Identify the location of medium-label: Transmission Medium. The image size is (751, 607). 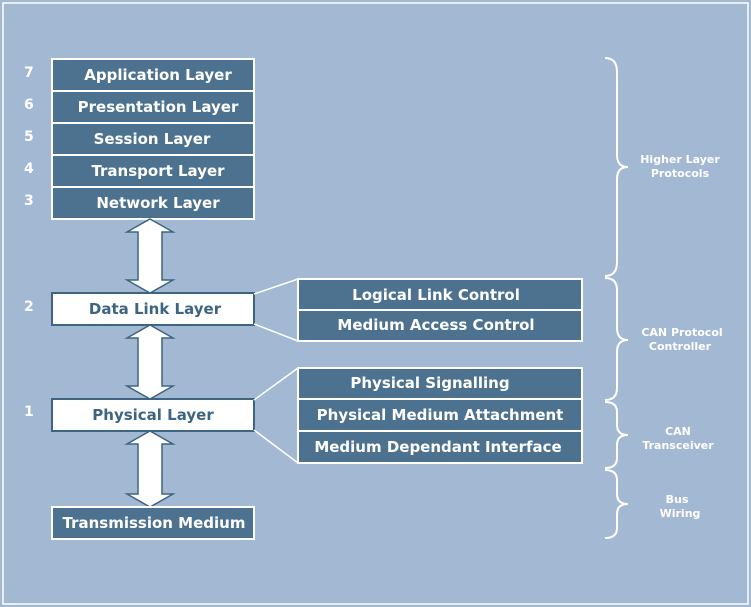
(154, 523).